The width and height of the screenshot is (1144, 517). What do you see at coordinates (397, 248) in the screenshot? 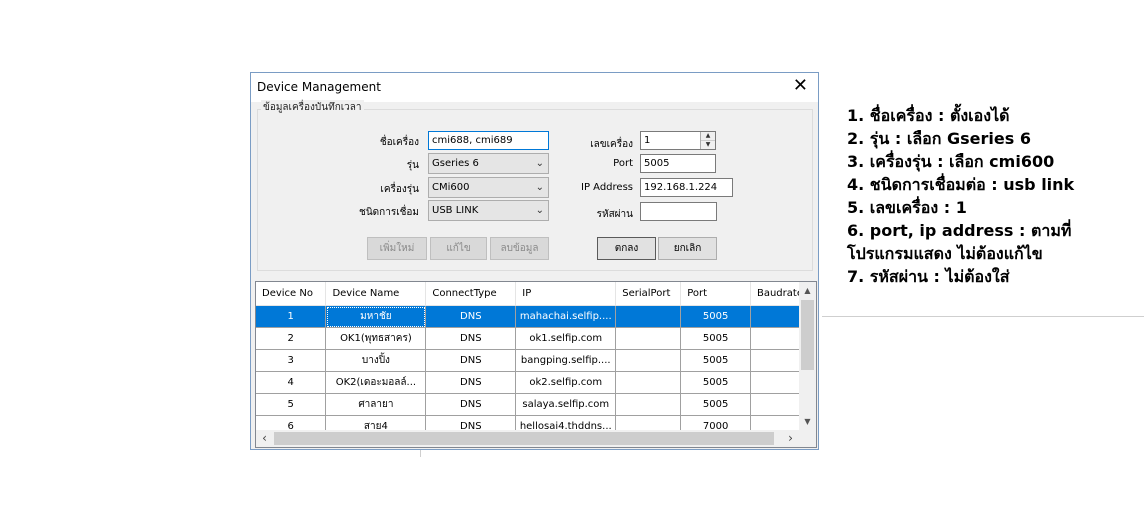
I see `add-button: เพิ่มใหม่` at bounding box center [397, 248].